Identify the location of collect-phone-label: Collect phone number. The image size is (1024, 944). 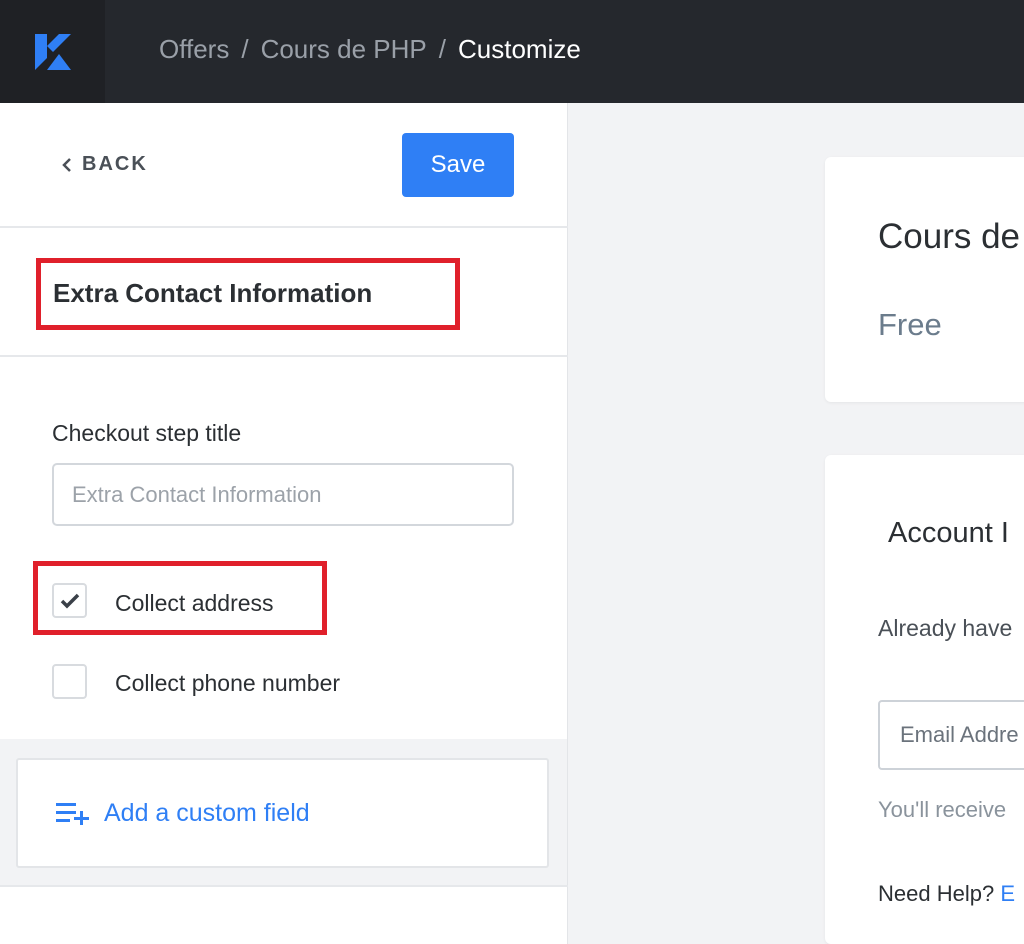
(227, 683).